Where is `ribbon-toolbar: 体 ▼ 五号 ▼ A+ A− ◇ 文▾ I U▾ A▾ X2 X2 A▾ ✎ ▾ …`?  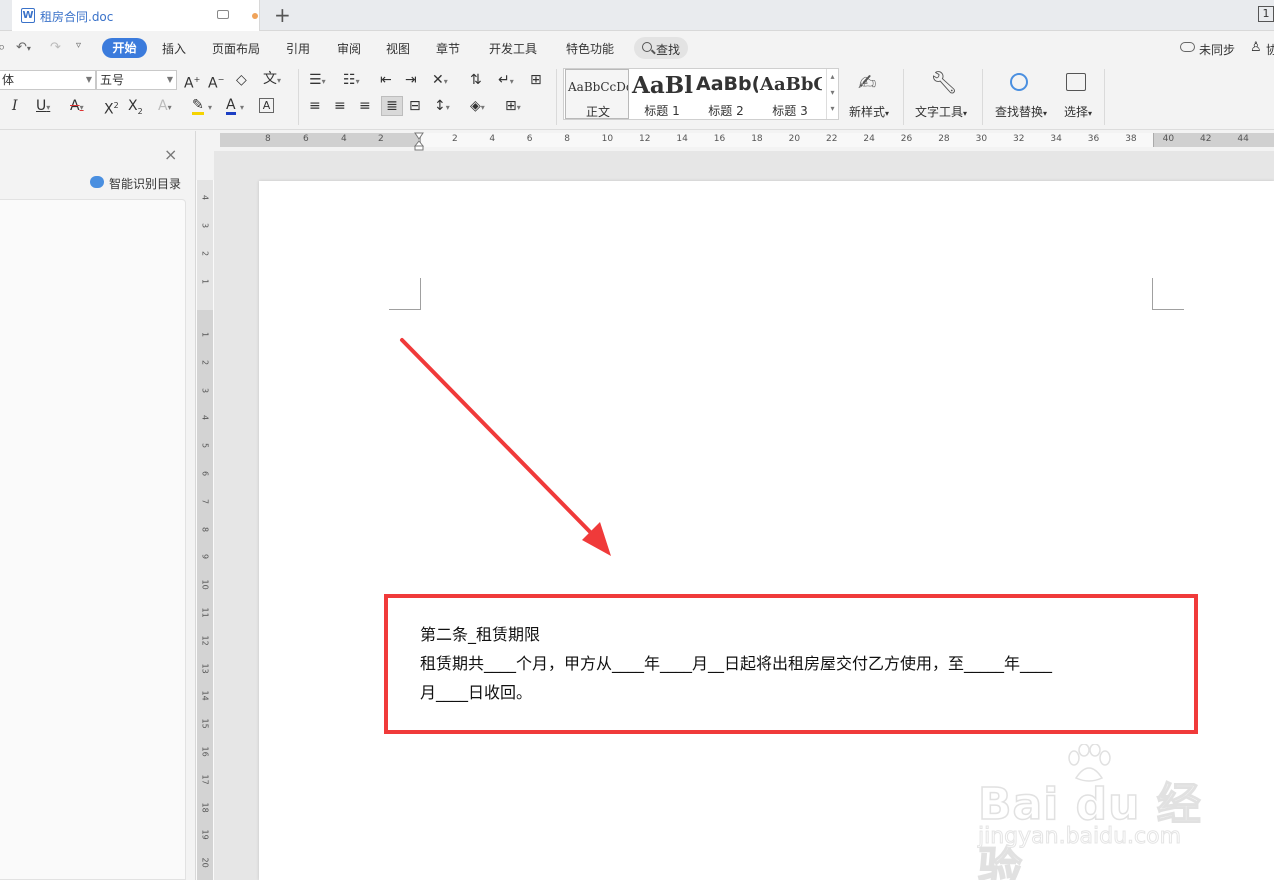 ribbon-toolbar: 体 ▼ 五号 ▼ A+ A− ◇ 文▾ I U▾ A▾ X2 X2 A▾ ✎ ▾ … is located at coordinates (637, 97).